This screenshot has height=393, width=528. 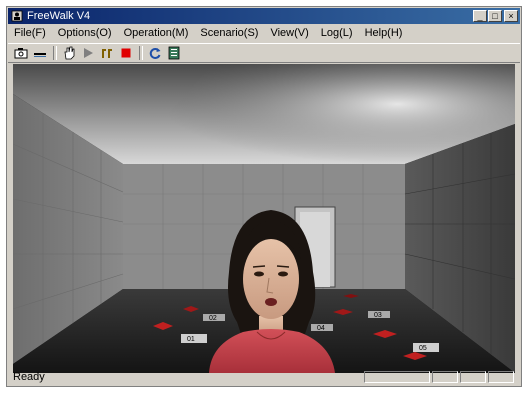 I want to click on maximize-button: □, so click(x=495, y=16).